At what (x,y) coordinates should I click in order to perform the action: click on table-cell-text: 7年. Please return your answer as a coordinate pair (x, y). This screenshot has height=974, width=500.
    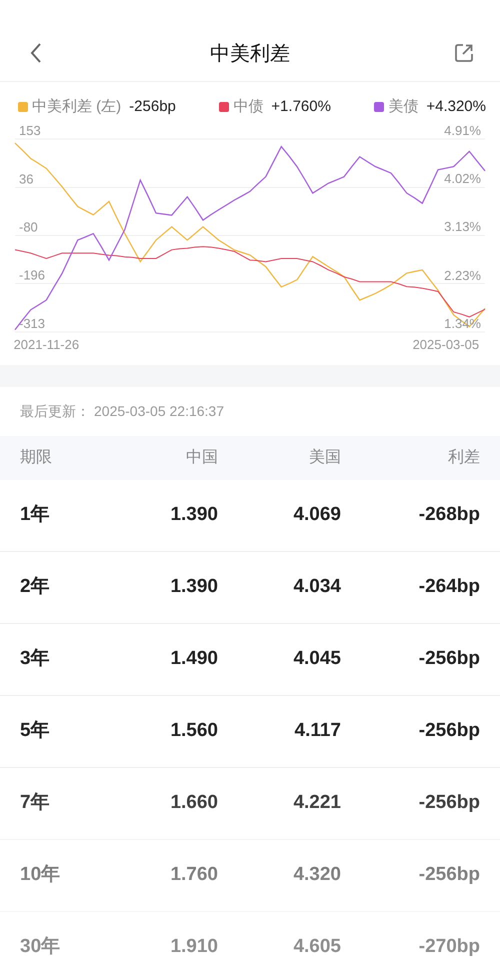
    Looking at the image, I should click on (35, 802).